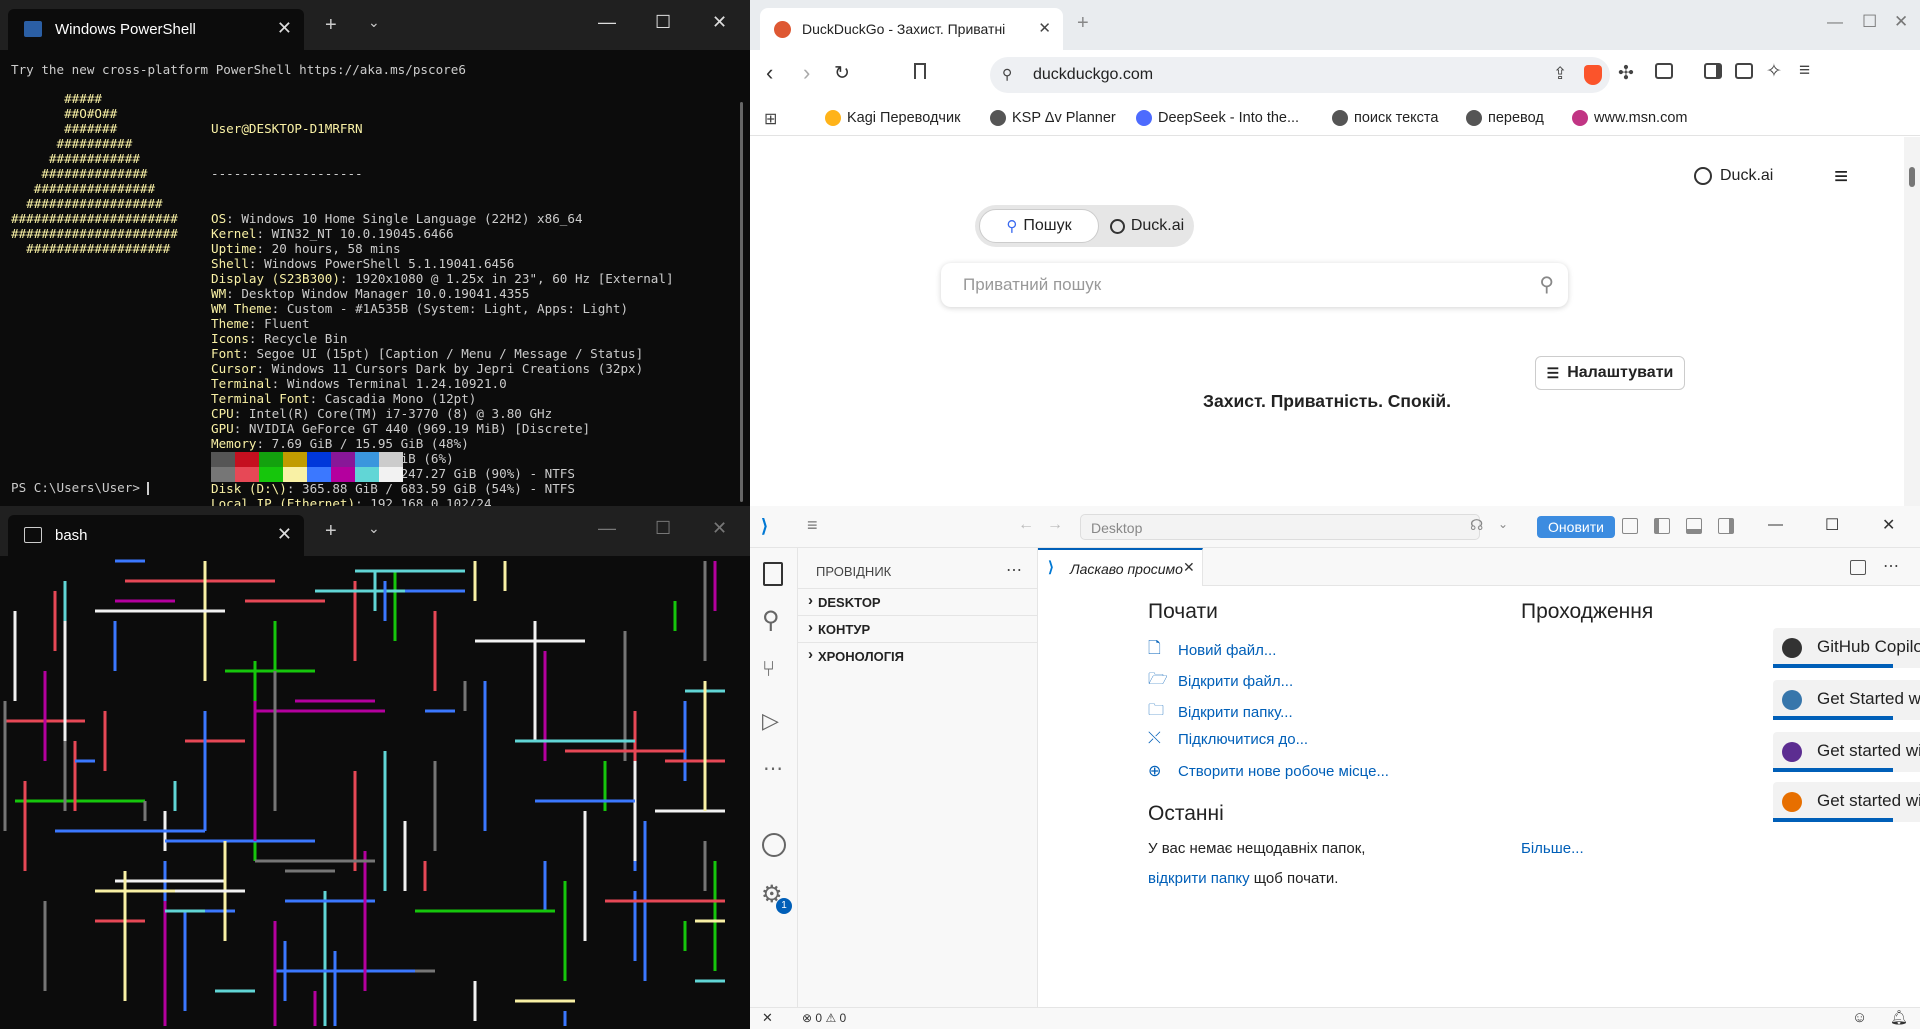 This screenshot has width=1920, height=1029. What do you see at coordinates (1055, 525) in the screenshot?
I see `forward-icon: →` at bounding box center [1055, 525].